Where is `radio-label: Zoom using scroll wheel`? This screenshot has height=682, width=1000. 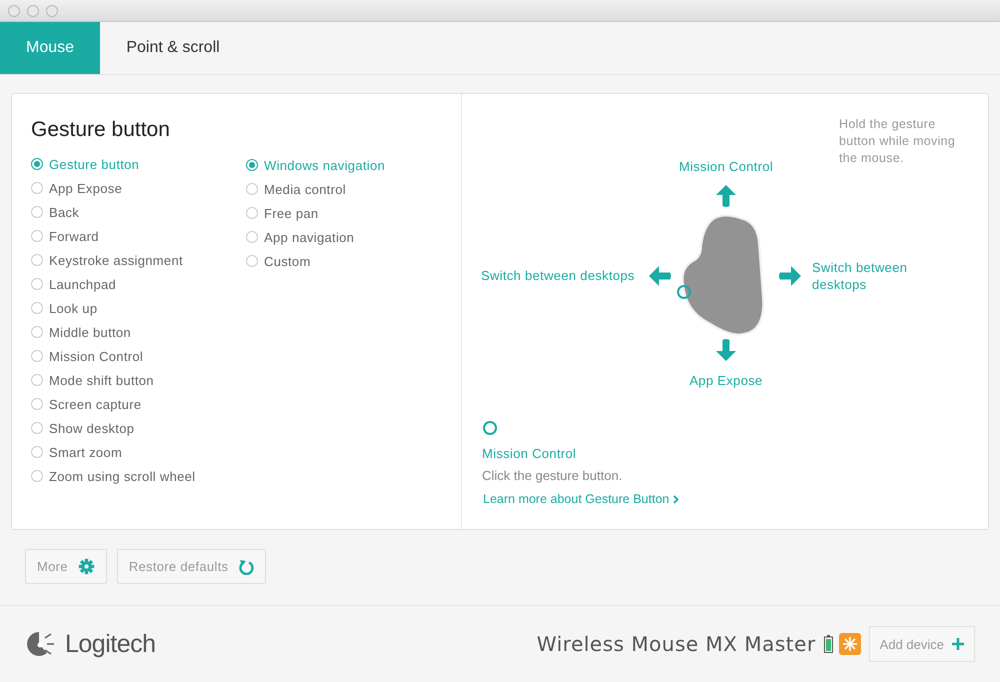 radio-label: Zoom using scroll wheel is located at coordinates (122, 476).